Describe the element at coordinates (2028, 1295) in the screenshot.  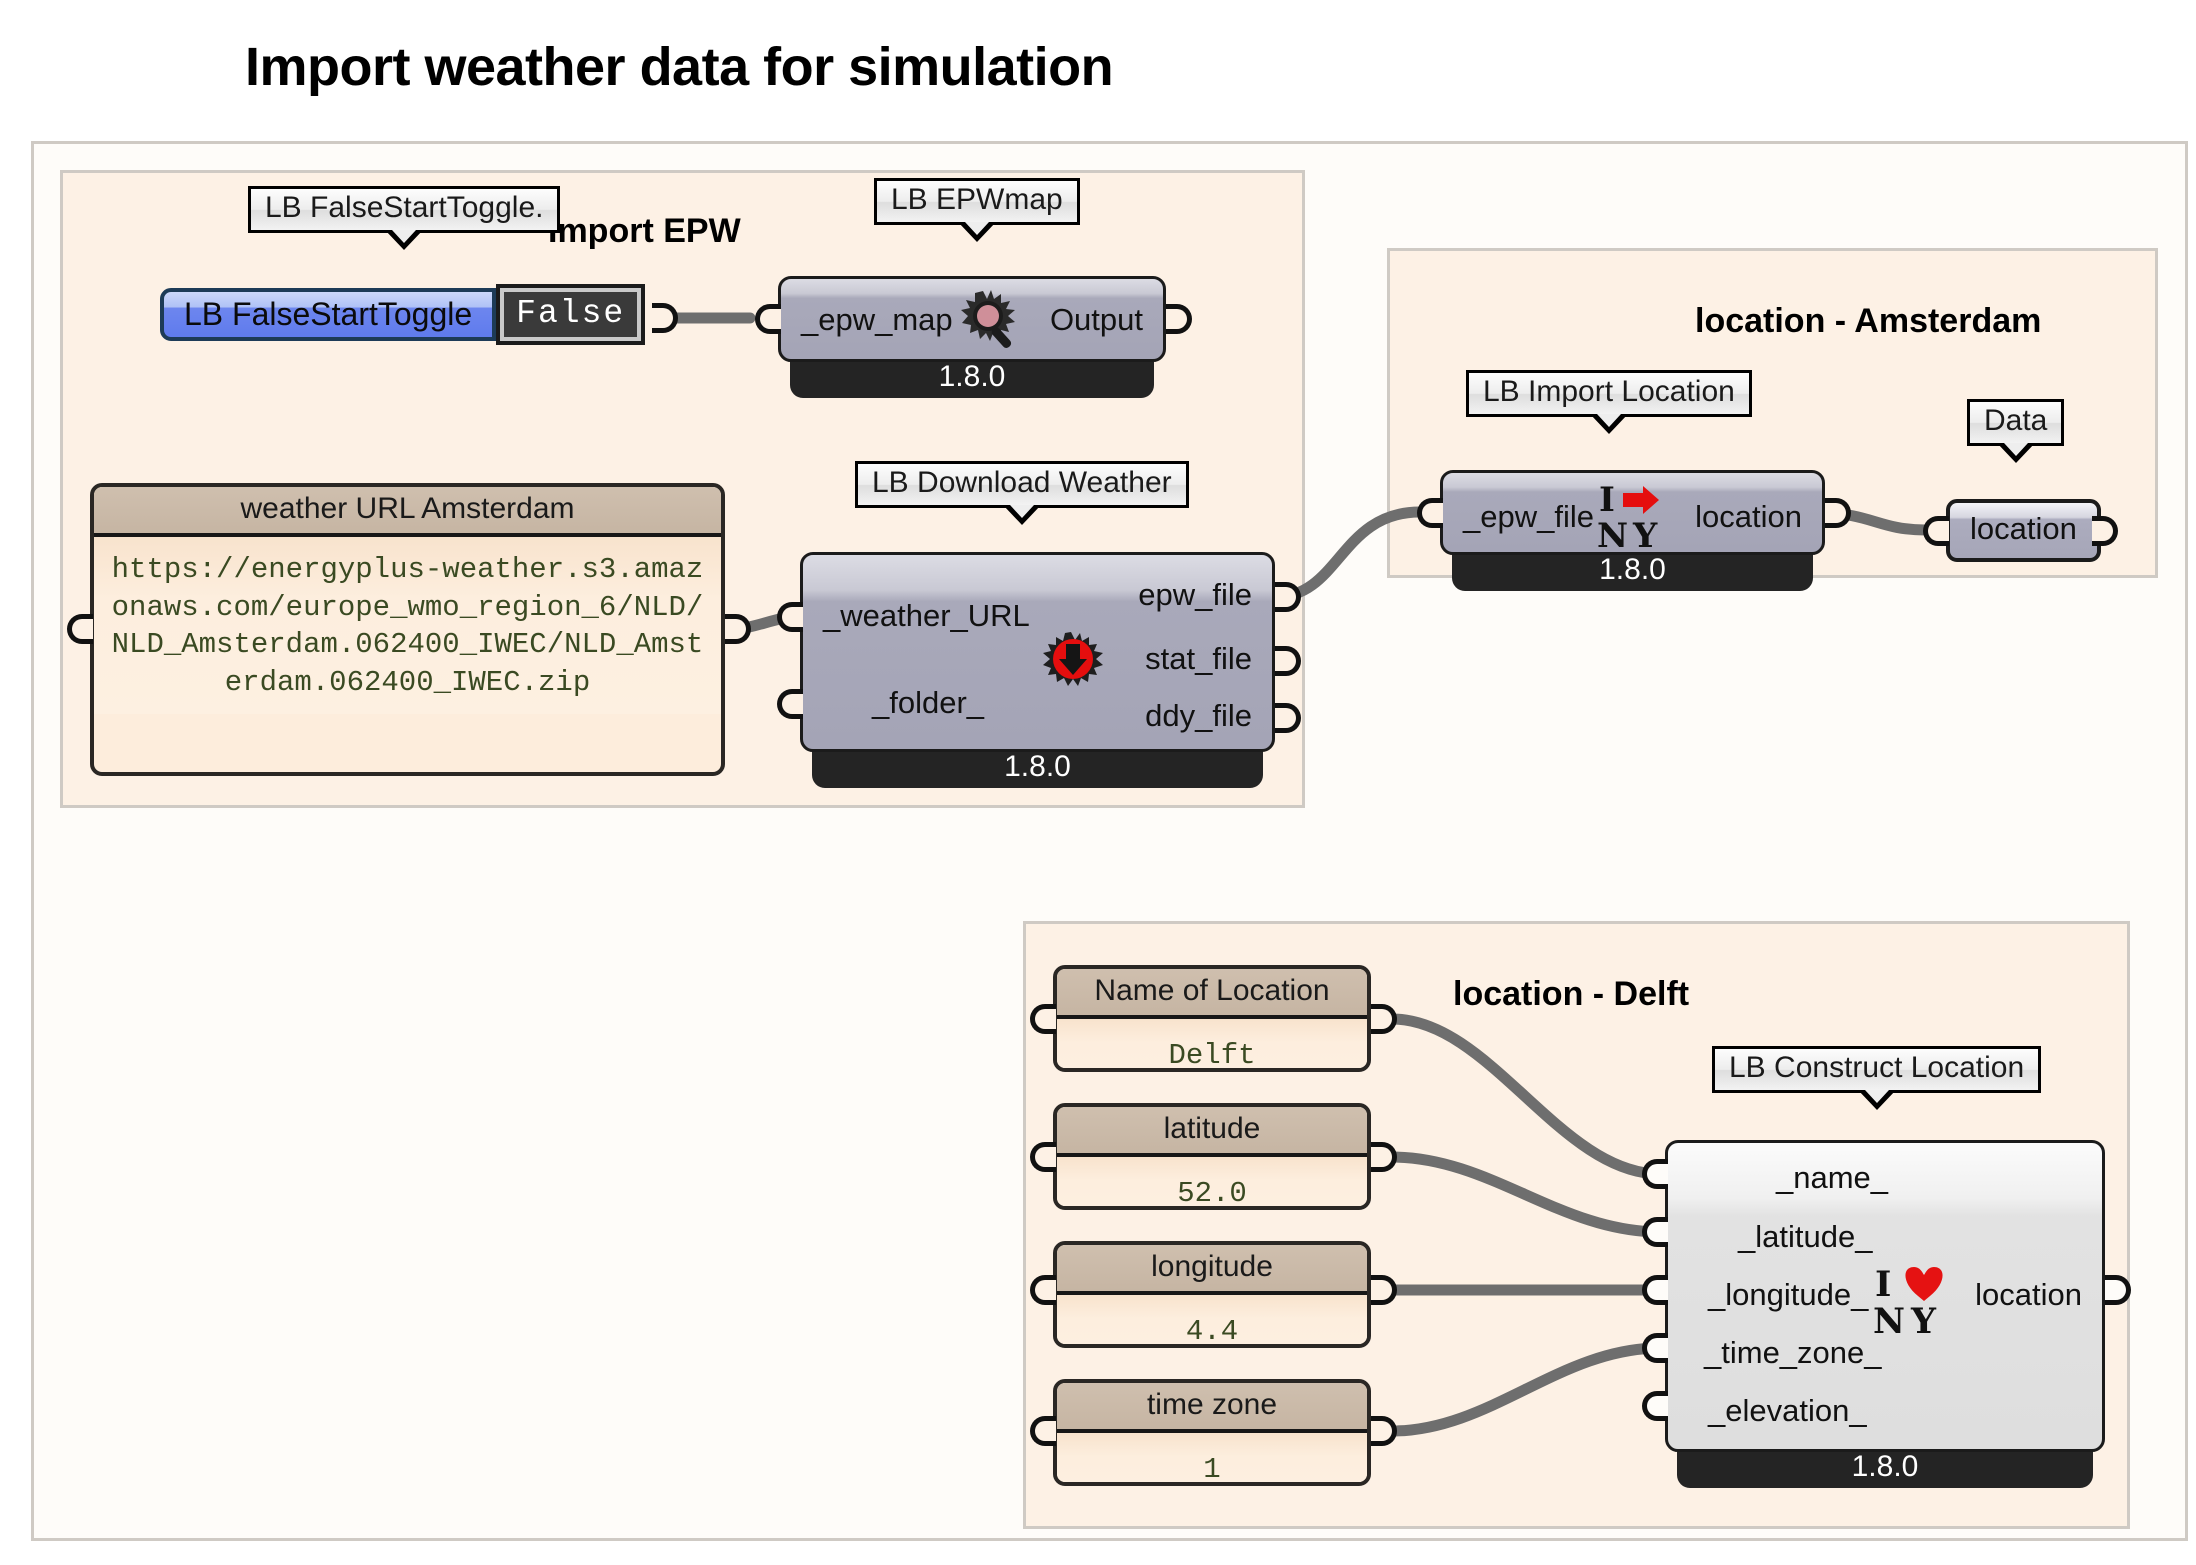
I see `port-label-location-out: location` at that location.